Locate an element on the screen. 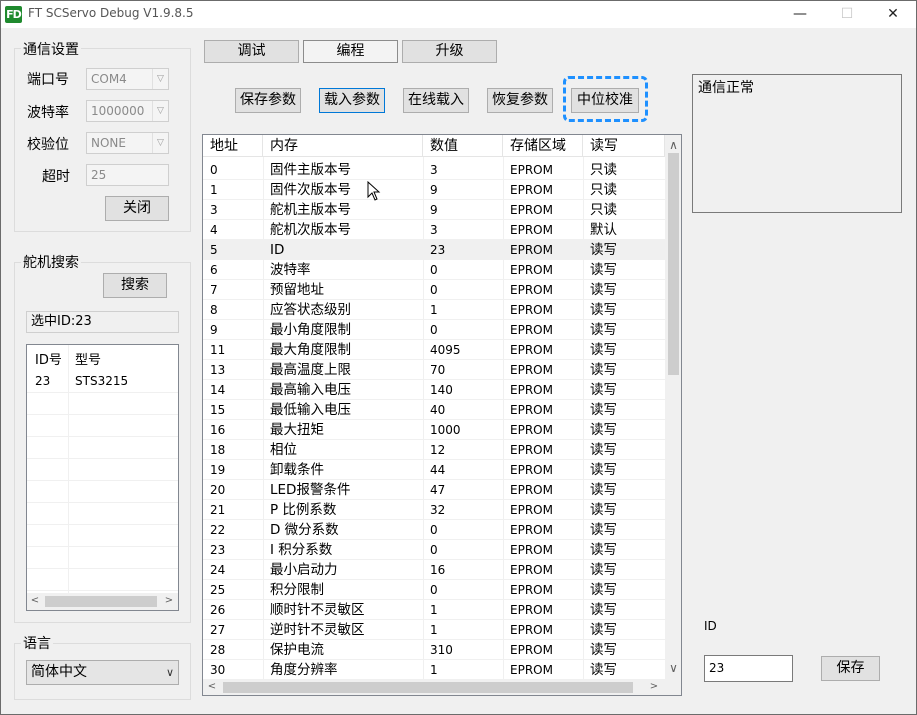 The height and width of the screenshot is (715, 917). table-row: 11 最大角度限制 4095 EPROM 读写 is located at coordinates (434, 350).